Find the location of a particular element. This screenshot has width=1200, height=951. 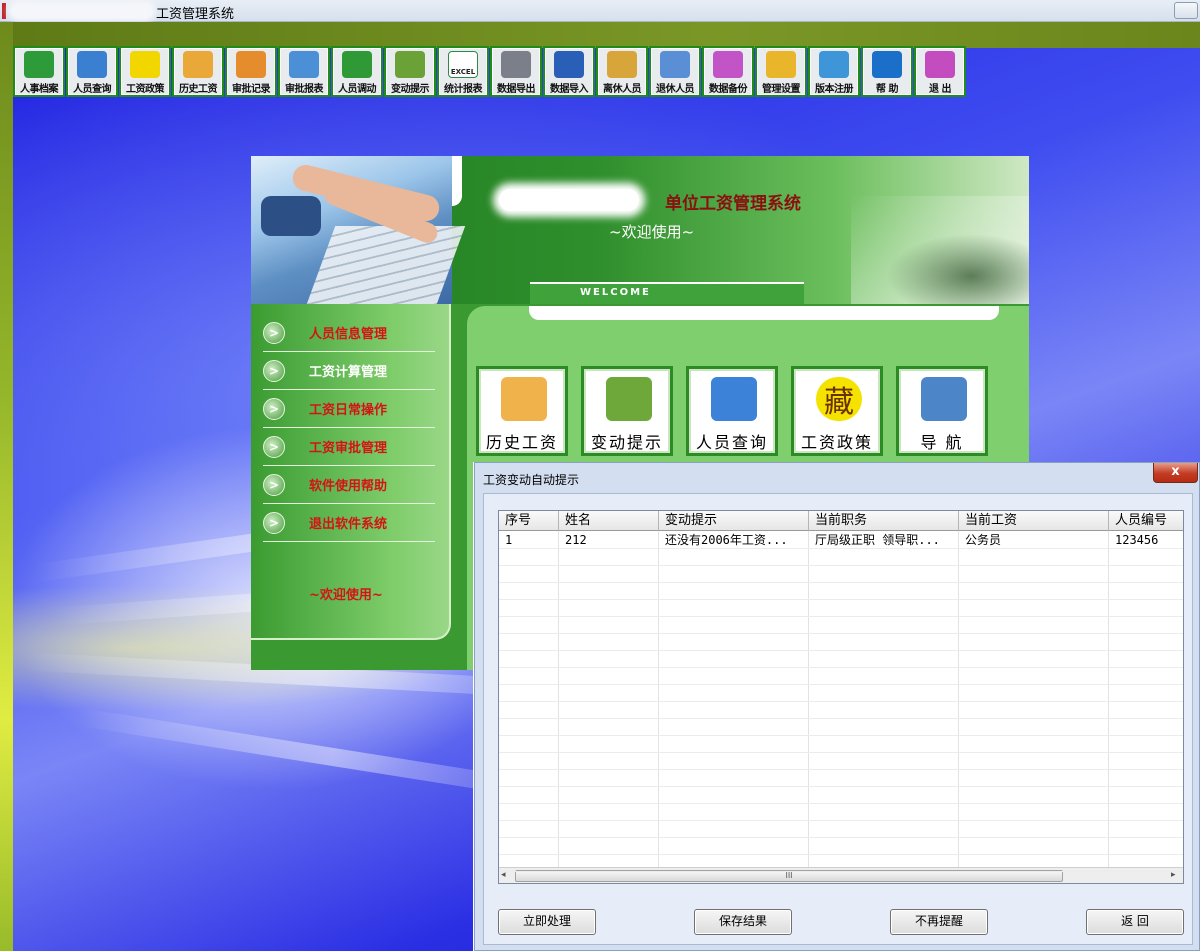

toolbar-button-2: 工资政策 is located at coordinates (145, 71).